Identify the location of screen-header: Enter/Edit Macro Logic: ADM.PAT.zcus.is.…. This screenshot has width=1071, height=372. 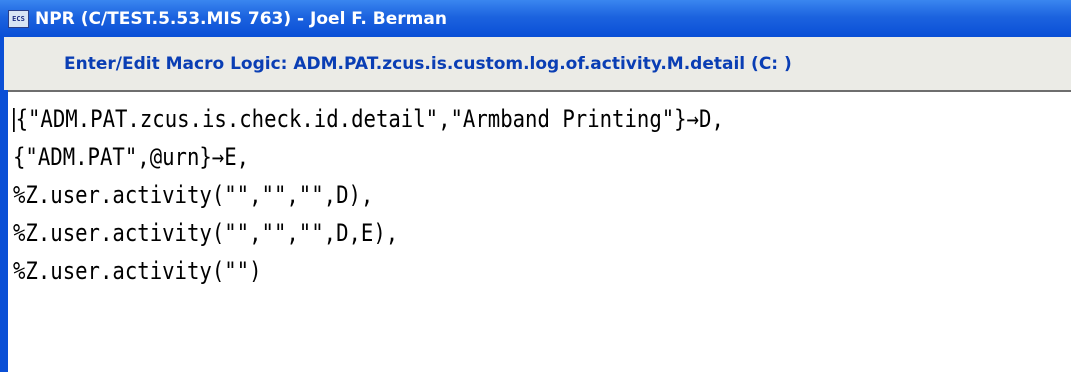
(536, 63).